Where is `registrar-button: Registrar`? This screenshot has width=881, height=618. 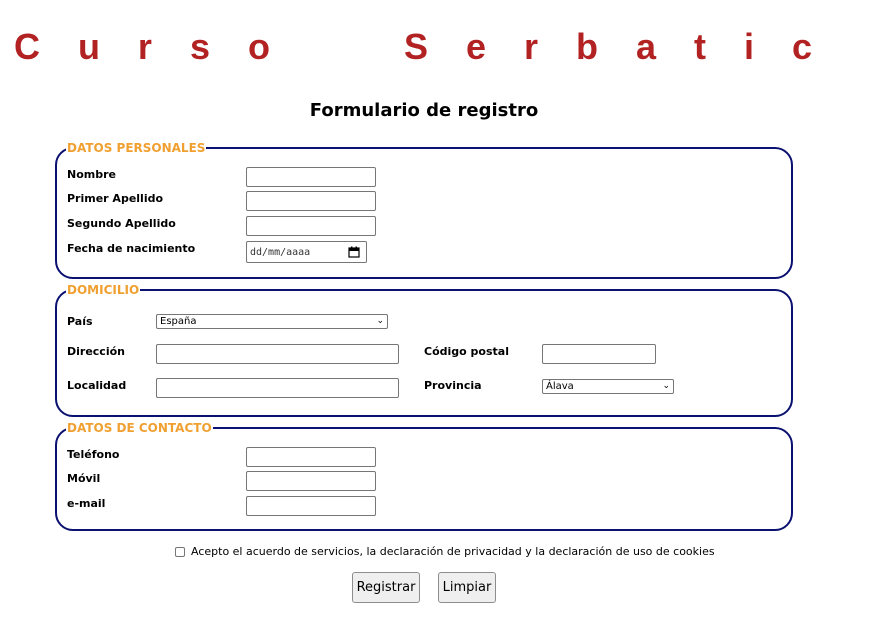 registrar-button: Registrar is located at coordinates (386, 587).